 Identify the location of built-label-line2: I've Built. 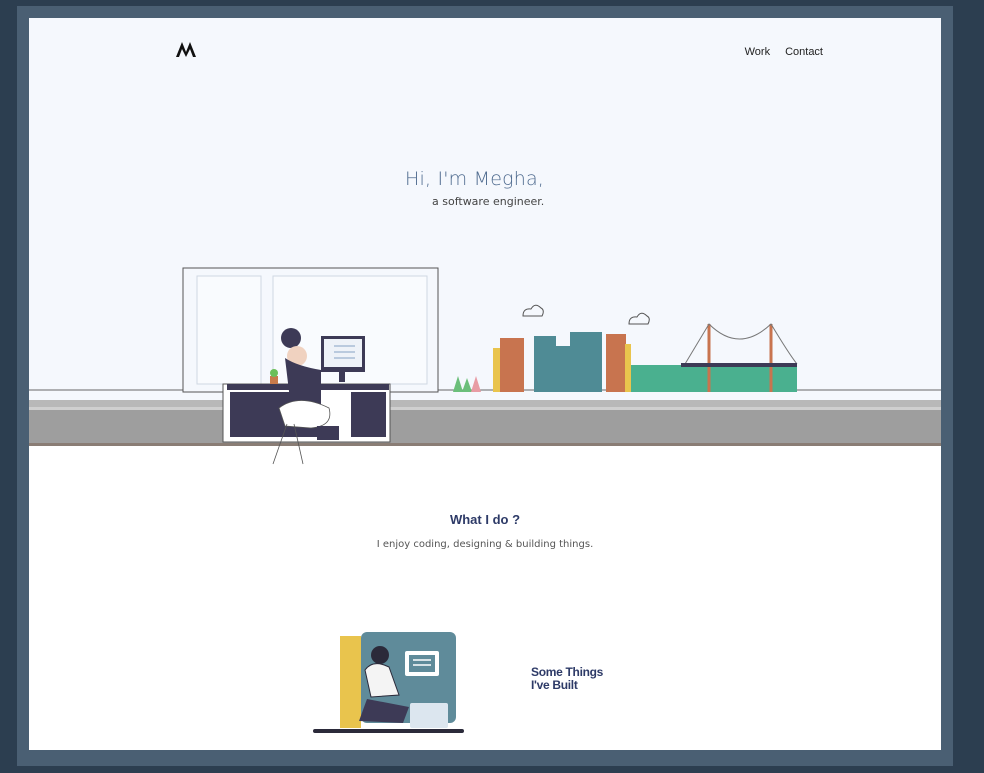
(554, 685).